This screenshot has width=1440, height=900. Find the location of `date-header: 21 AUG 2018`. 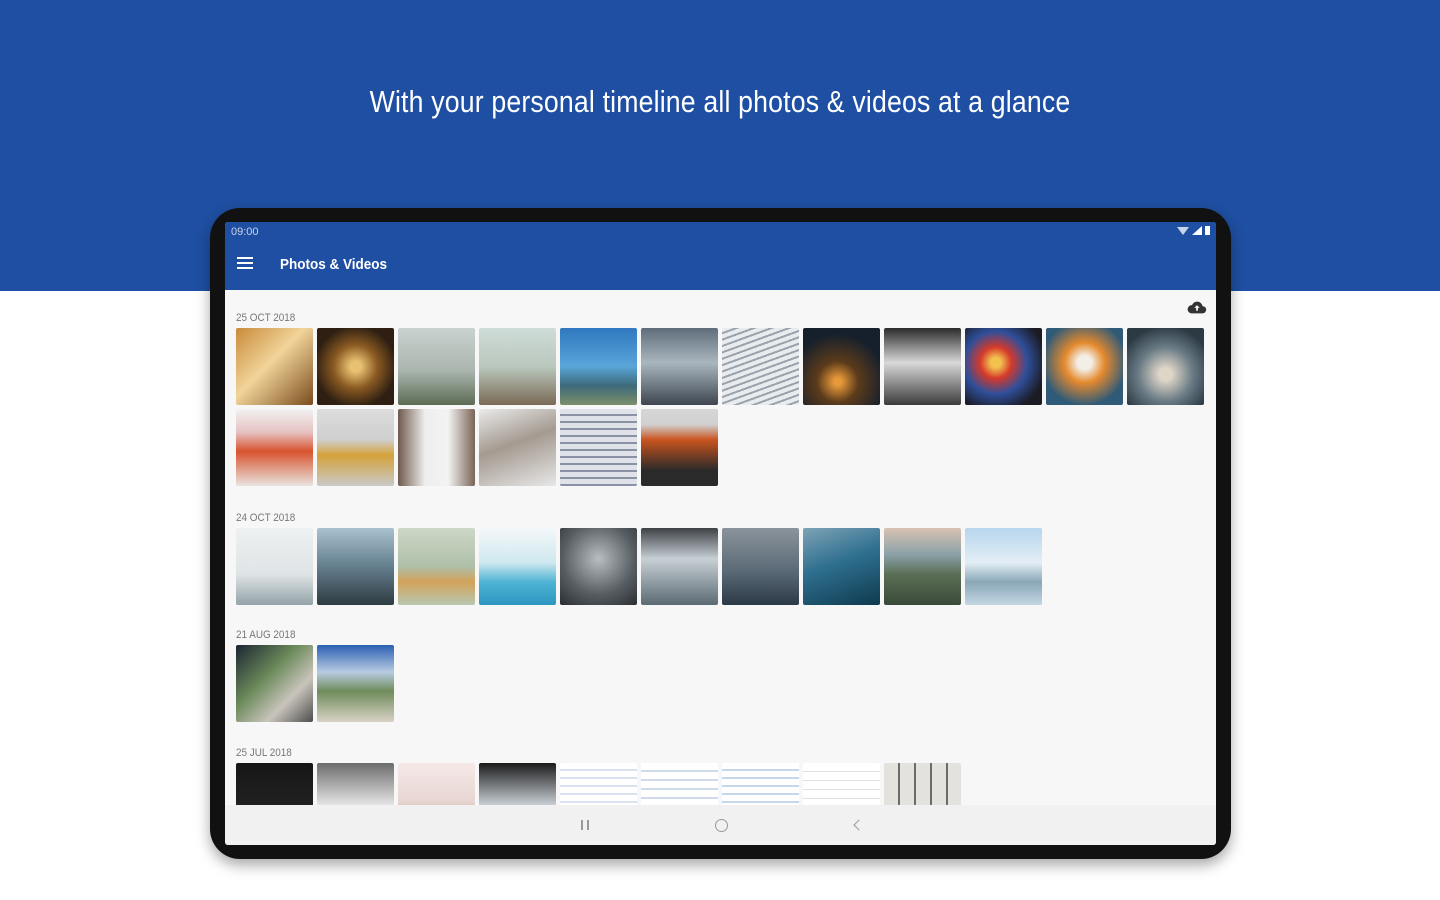

date-header: 21 AUG 2018 is located at coordinates (266, 635).